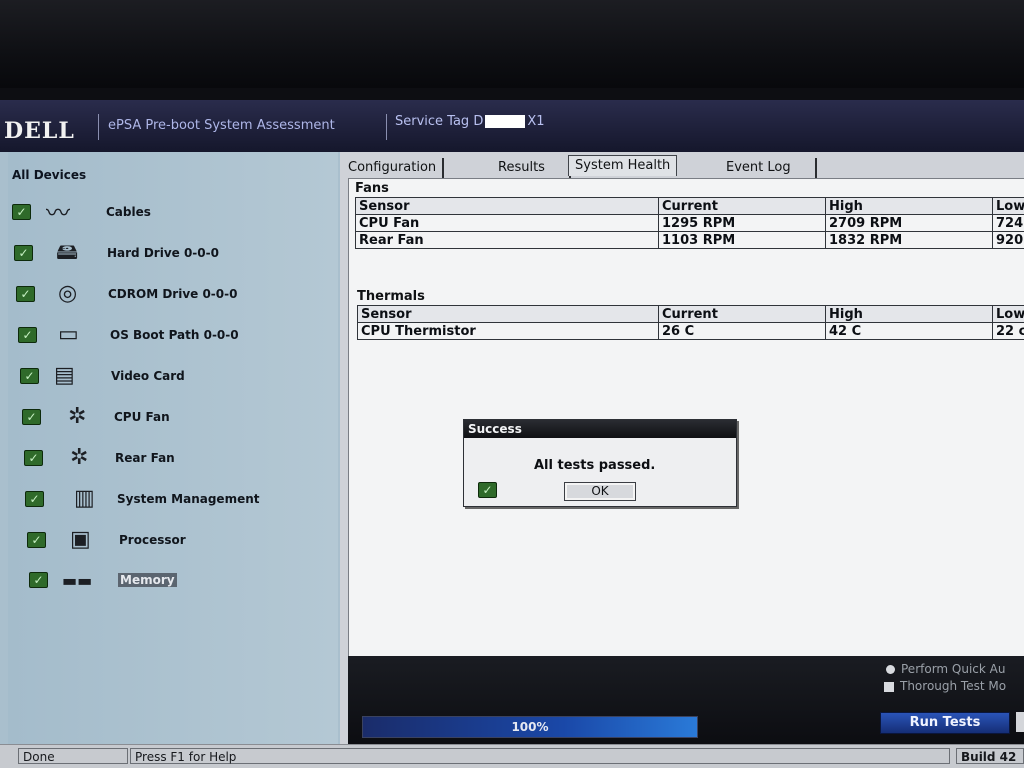 The width and height of the screenshot is (1024, 768). Describe the element at coordinates (953, 686) in the screenshot. I see `thorough-test-label: Thorough Test Mo` at that location.